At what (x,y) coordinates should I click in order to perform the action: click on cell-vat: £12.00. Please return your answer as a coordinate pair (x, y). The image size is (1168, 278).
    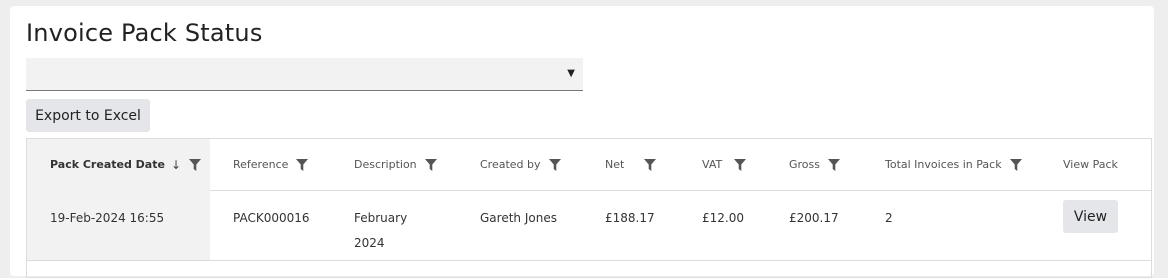
    Looking at the image, I should click on (723, 218).